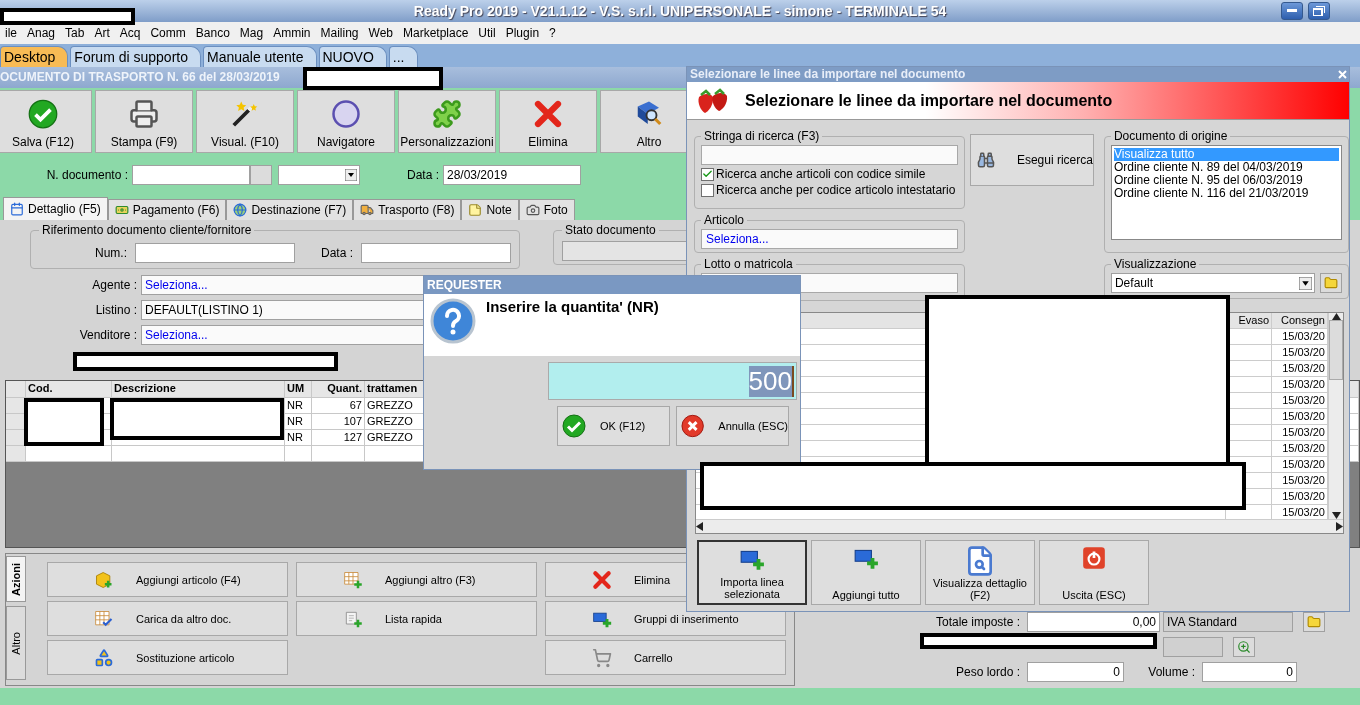 Image resolution: width=1360 pixels, height=705 pixels. I want to click on tab: Trasporto (F8), so click(407, 209).